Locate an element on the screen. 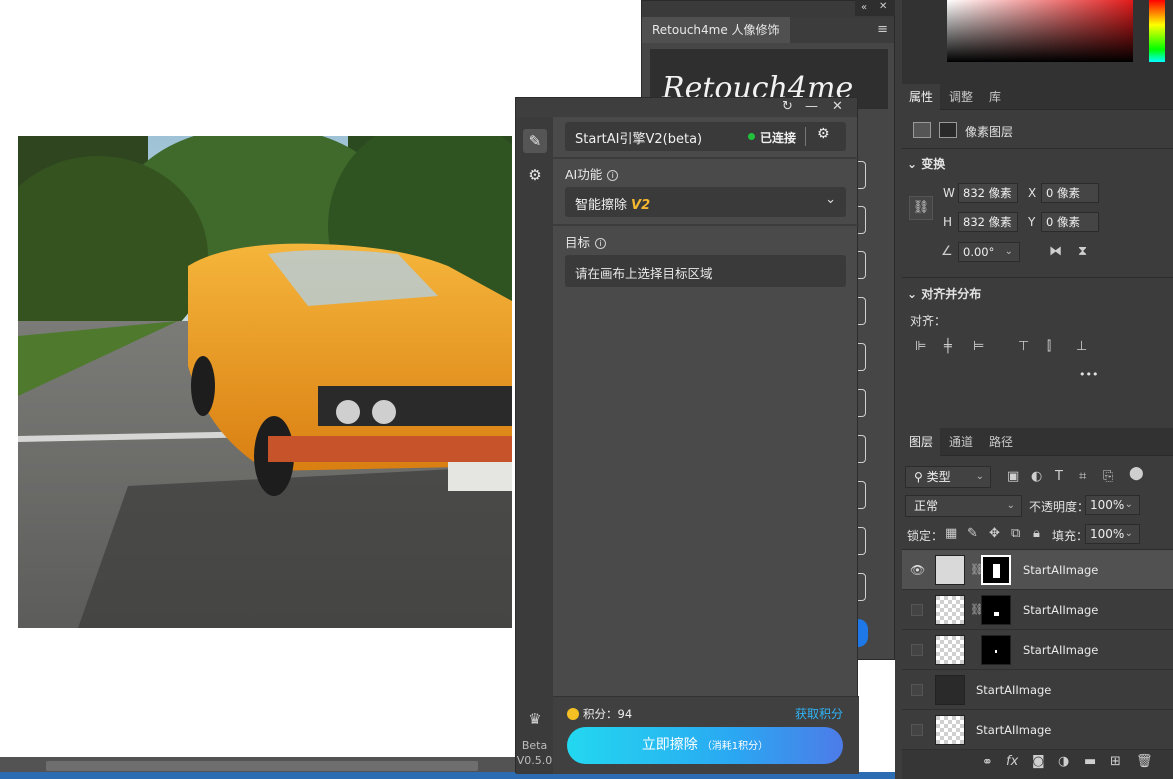 This screenshot has height=779, width=1173. adjustment-layer-icon: ◑ is located at coordinates (1063, 761).